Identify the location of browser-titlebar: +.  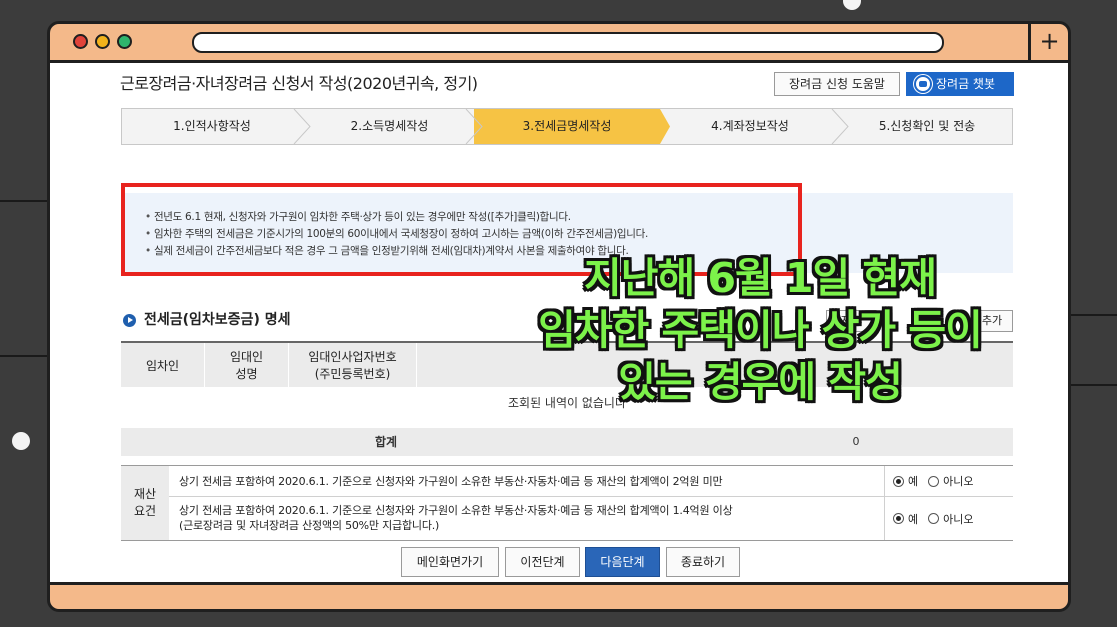
(559, 42).